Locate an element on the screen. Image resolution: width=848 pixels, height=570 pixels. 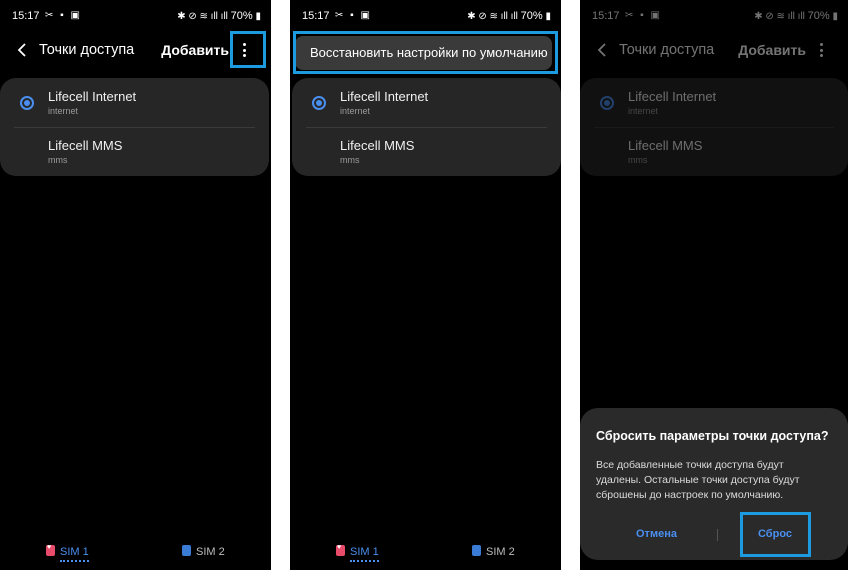
add-button: Добавить is located at coordinates (195, 50).